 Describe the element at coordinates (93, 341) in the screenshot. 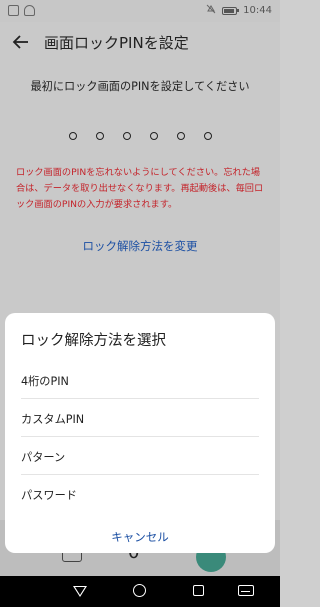

I see `sheet-title: ロック解除方法を選択` at that location.